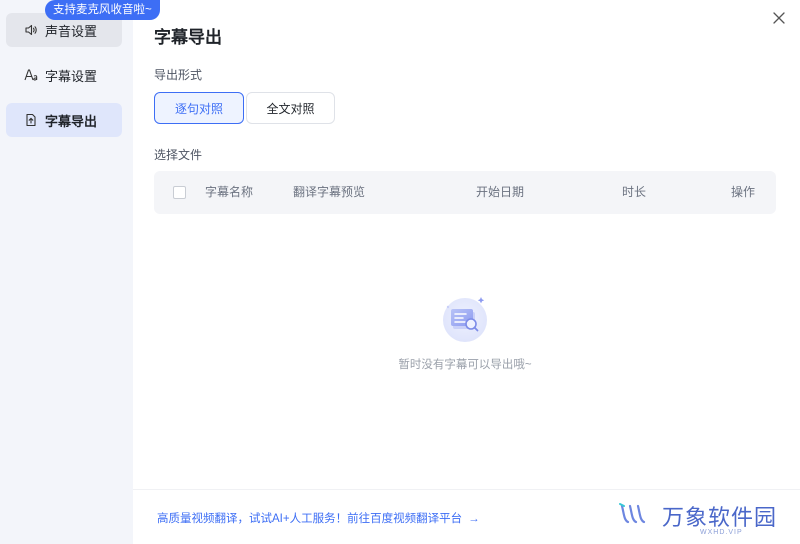 The height and width of the screenshot is (544, 800). What do you see at coordinates (31, 30) in the screenshot?
I see `speaker-icon` at bounding box center [31, 30].